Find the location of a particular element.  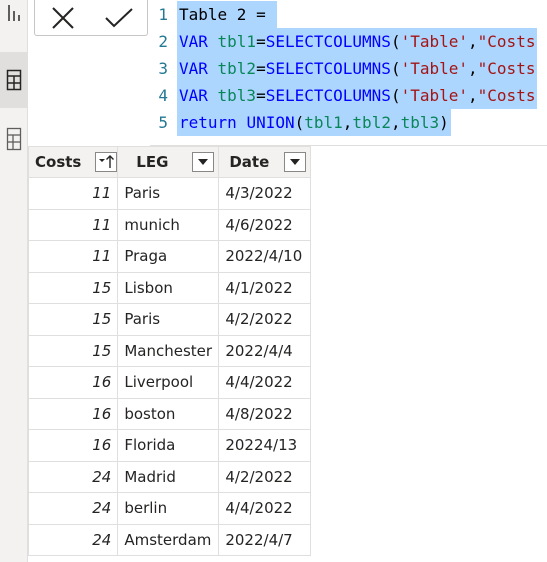

table-row: 15 Paris 4/2/2022 is located at coordinates (169, 319).